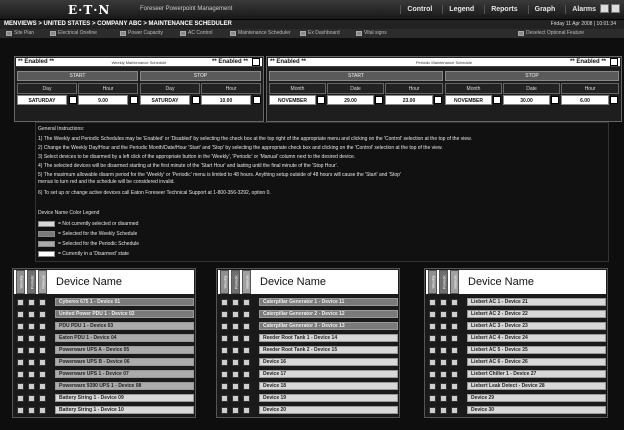  What do you see at coordinates (497, 100) in the screenshot?
I see `periodic-stop-month-checkbox` at bounding box center [497, 100].